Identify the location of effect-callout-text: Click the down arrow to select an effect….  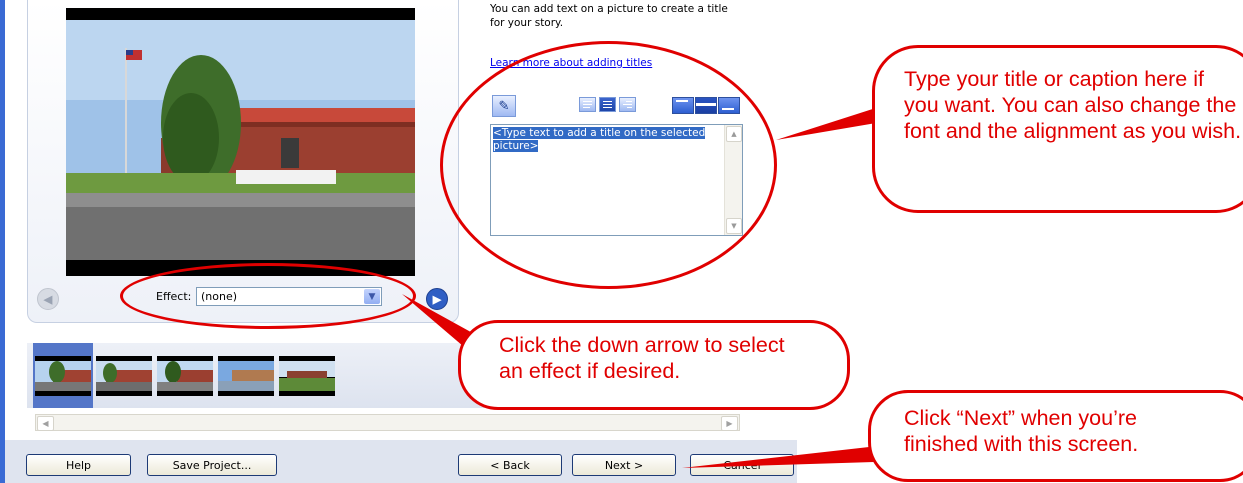
(642, 358).